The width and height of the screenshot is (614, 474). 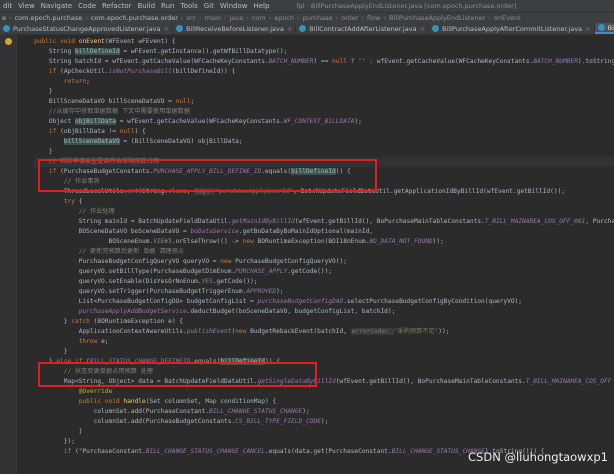 I want to click on menu-item-build: Build, so click(x=146, y=6).